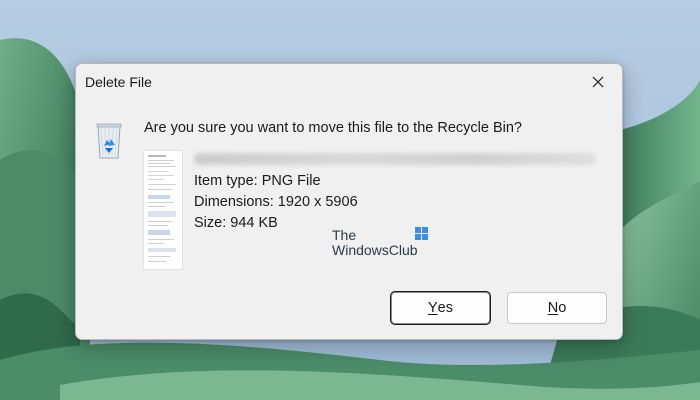 The height and width of the screenshot is (400, 700). I want to click on dialog-titlebar: Delete File, so click(349, 82).